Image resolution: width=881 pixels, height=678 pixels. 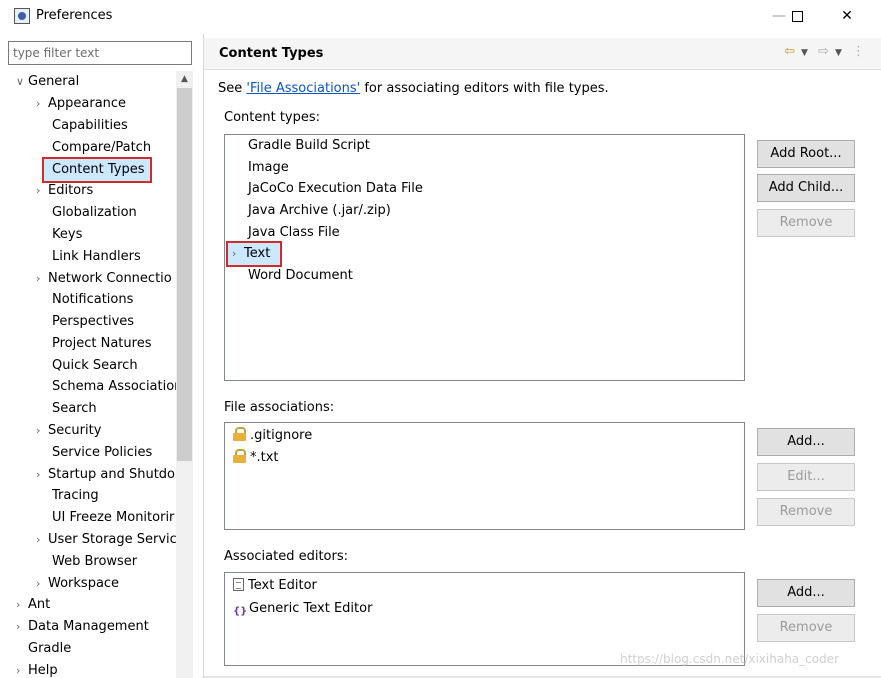 I want to click on content-type-item: JaCoCo Execution Data File, so click(x=335, y=189).